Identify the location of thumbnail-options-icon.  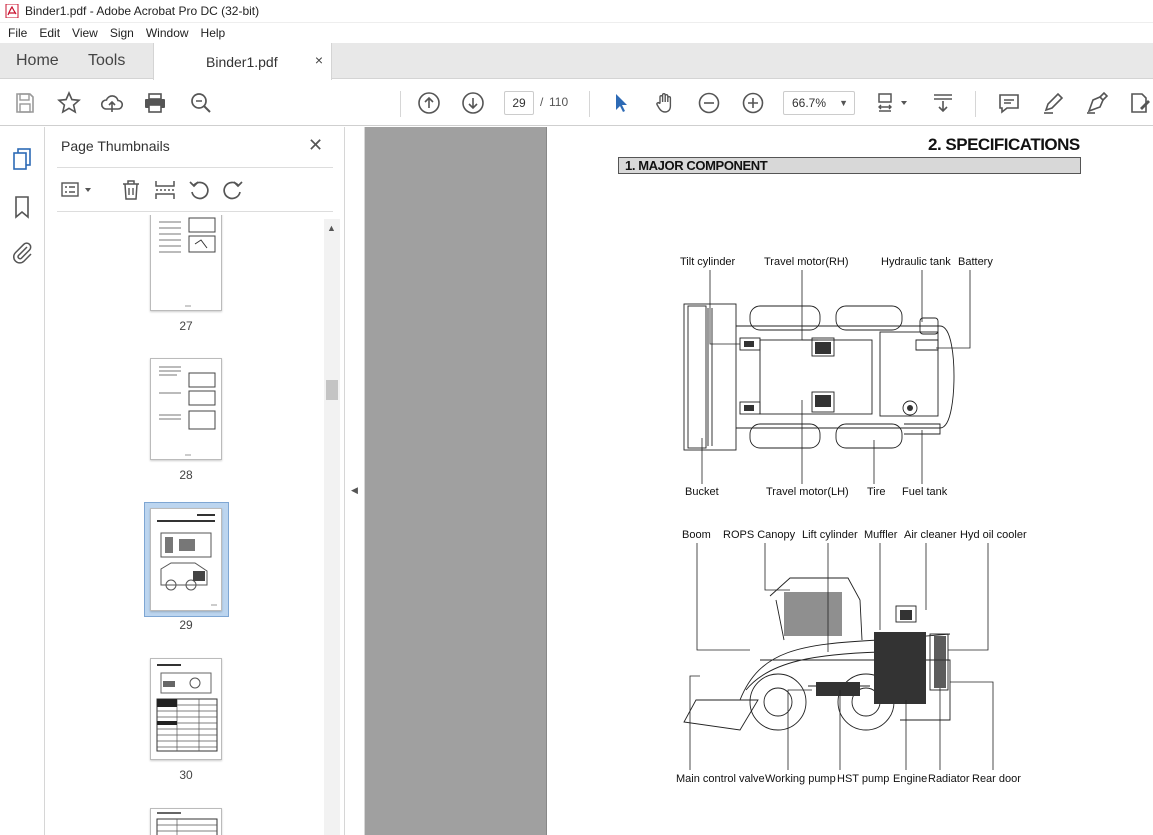
(77, 190).